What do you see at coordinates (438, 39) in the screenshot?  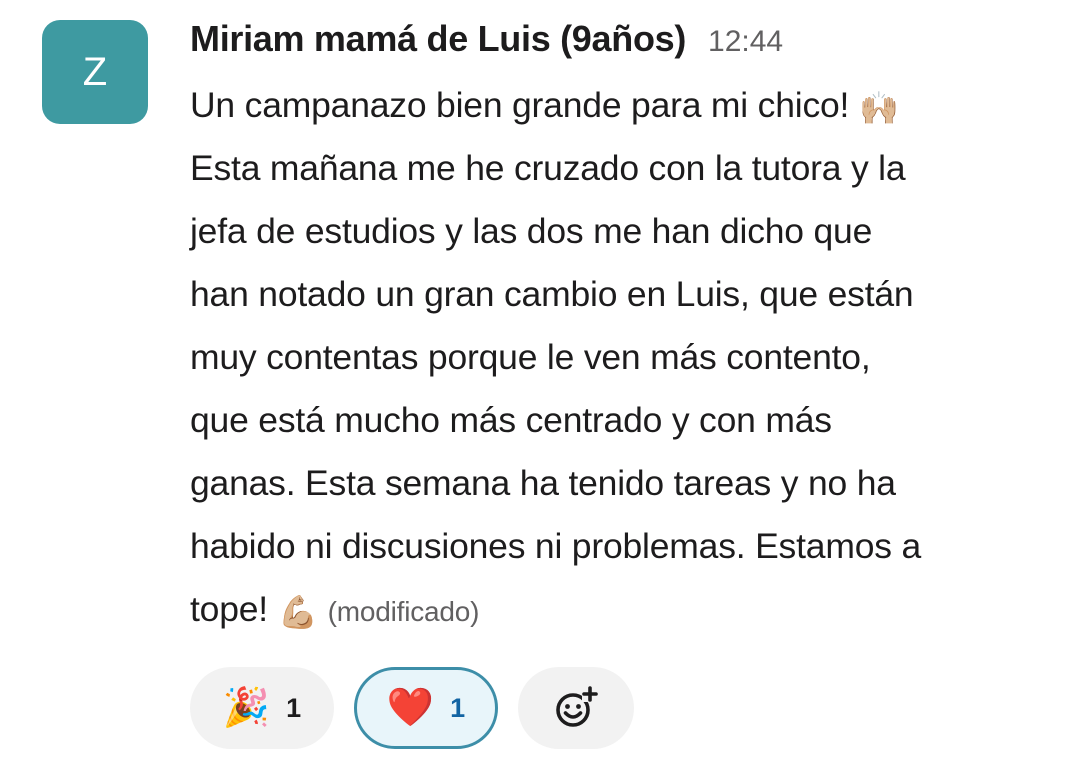 I see `sender-name: Miriam mamá de Luis (9años)` at bounding box center [438, 39].